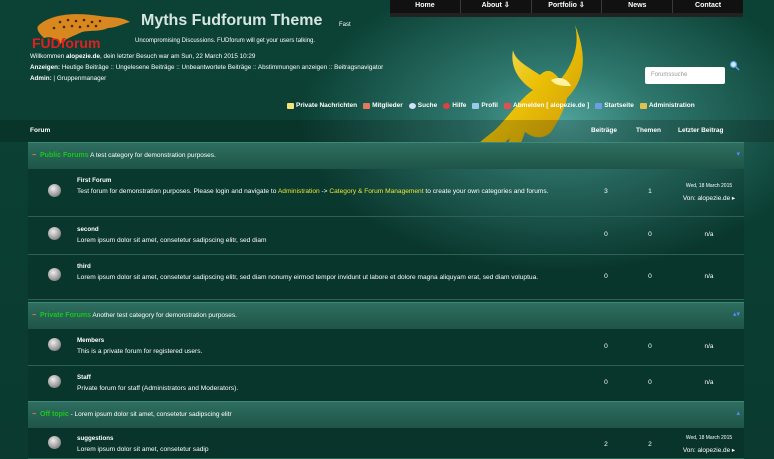 The height and width of the screenshot is (459, 774). Describe the element at coordinates (701, 130) in the screenshot. I see `header-last-post: Letzter Beitrag` at that location.